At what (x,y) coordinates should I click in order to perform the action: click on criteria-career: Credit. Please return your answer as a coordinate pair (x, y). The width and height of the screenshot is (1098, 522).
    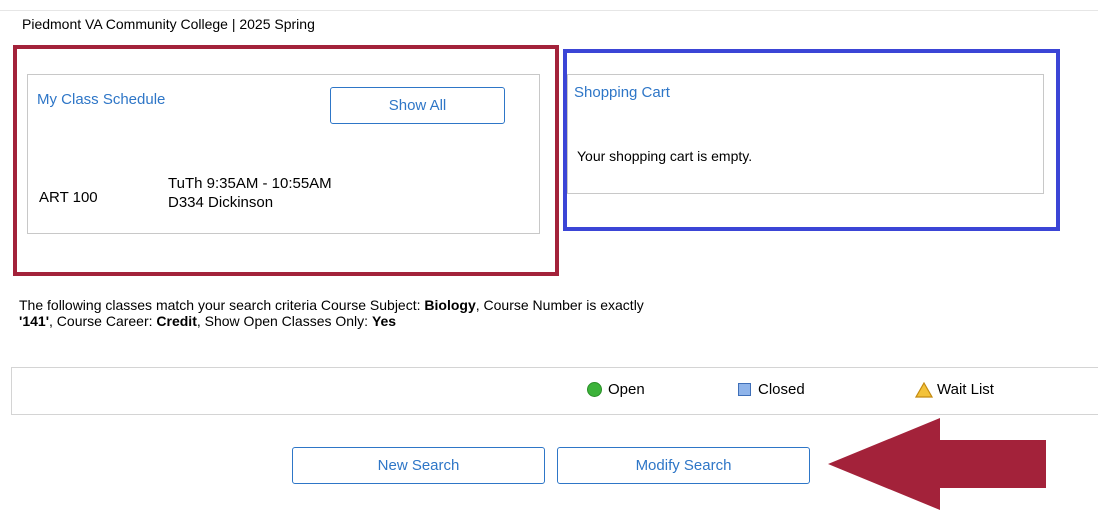
    Looking at the image, I should click on (176, 321).